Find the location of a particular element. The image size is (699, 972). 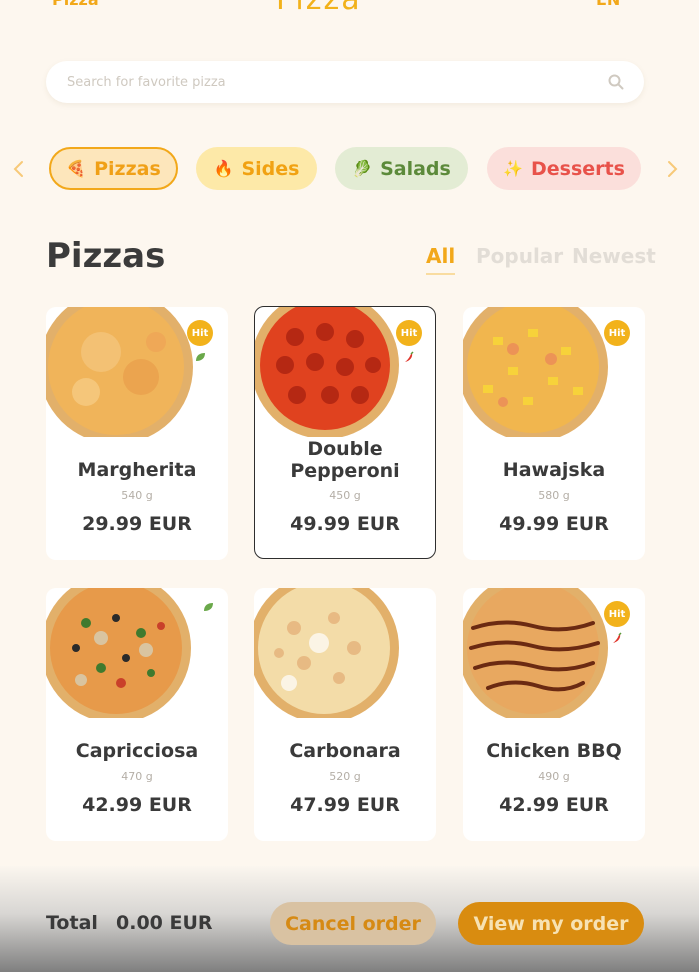

product-weight: 540 g is located at coordinates (137, 495).